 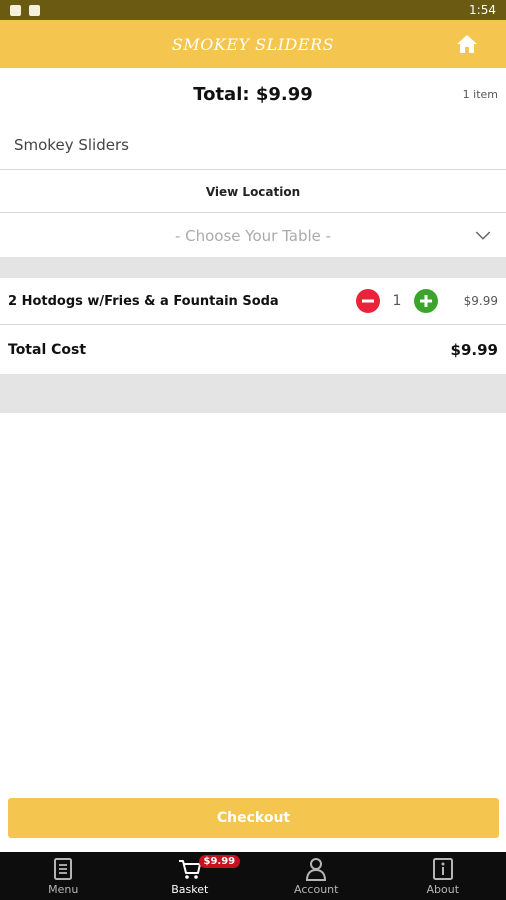 What do you see at coordinates (63, 869) in the screenshot?
I see `menu-book-icon` at bounding box center [63, 869].